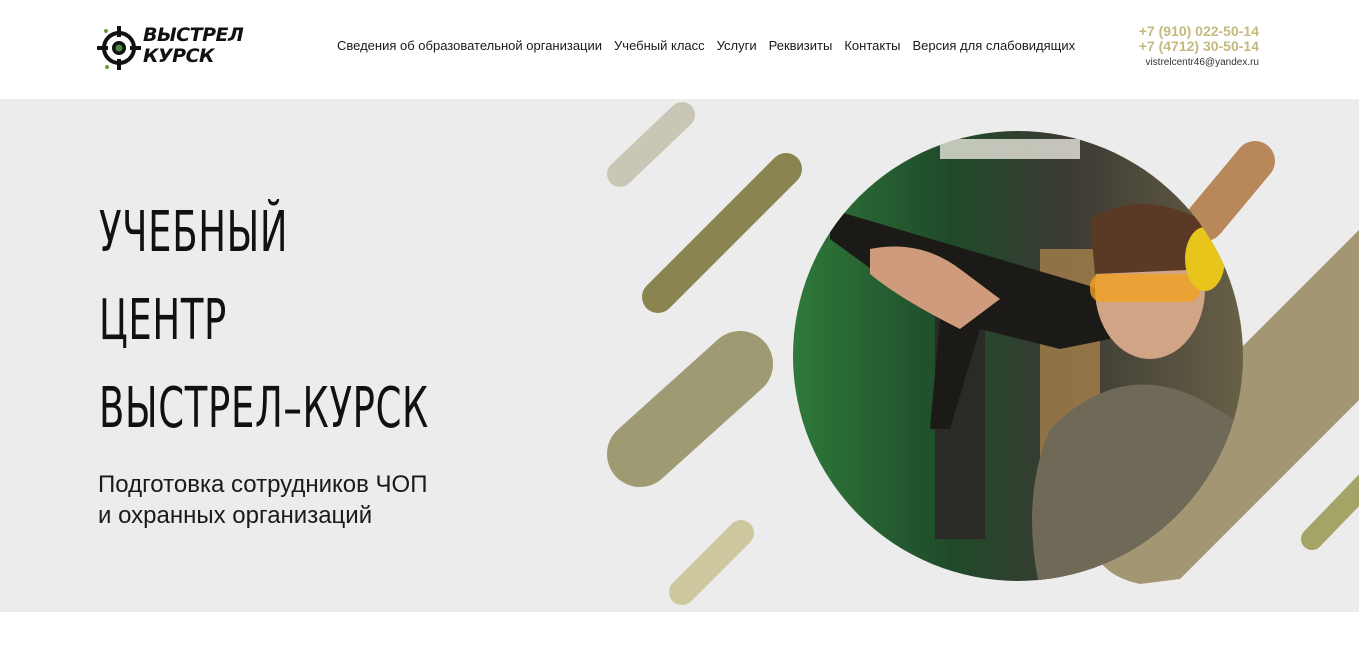  Describe the element at coordinates (659, 45) in the screenshot. I see `nav-item-classroom: Учебный класс` at that location.